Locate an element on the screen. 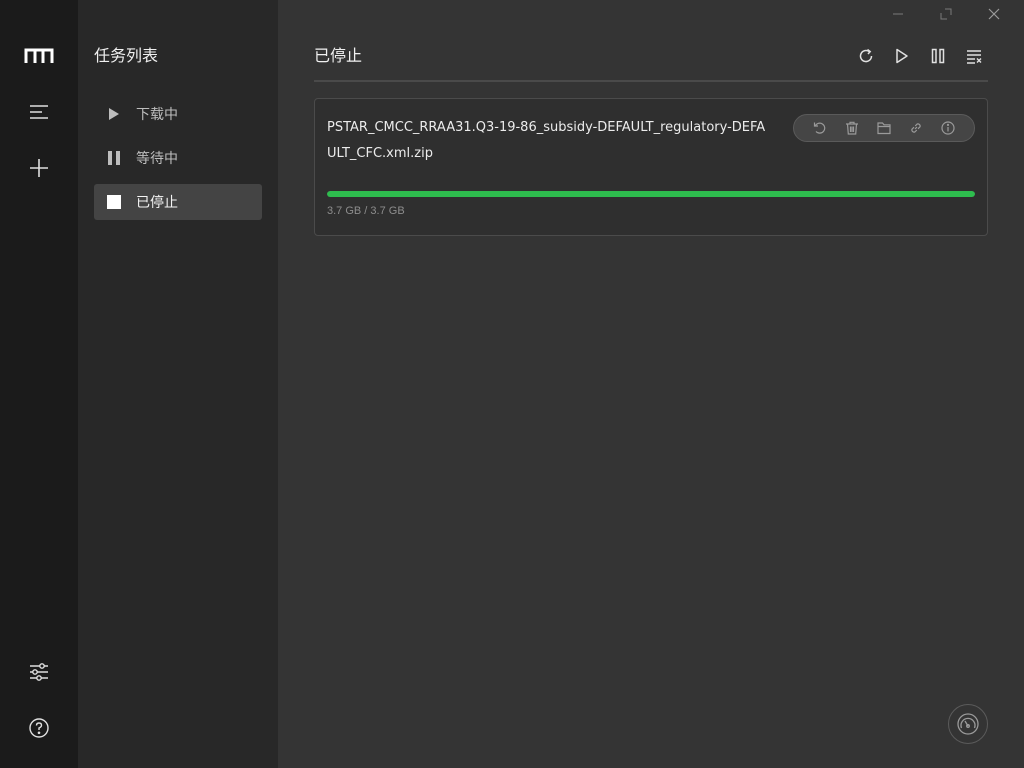 Image resolution: width=1024 pixels, height=768 pixels. stop-icon is located at coordinates (114, 202).